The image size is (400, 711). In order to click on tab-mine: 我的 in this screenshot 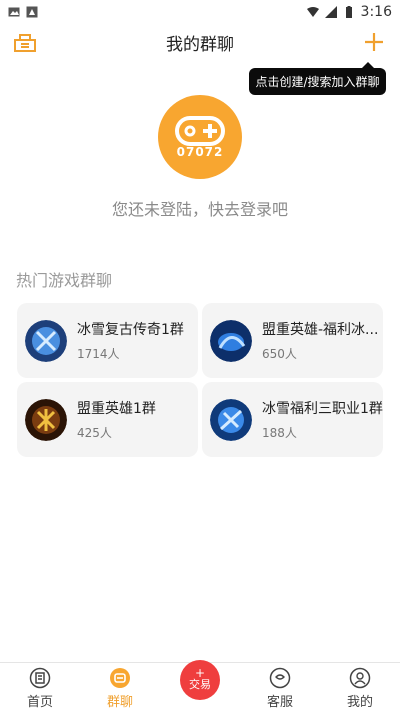, I will do `click(360, 687)`.